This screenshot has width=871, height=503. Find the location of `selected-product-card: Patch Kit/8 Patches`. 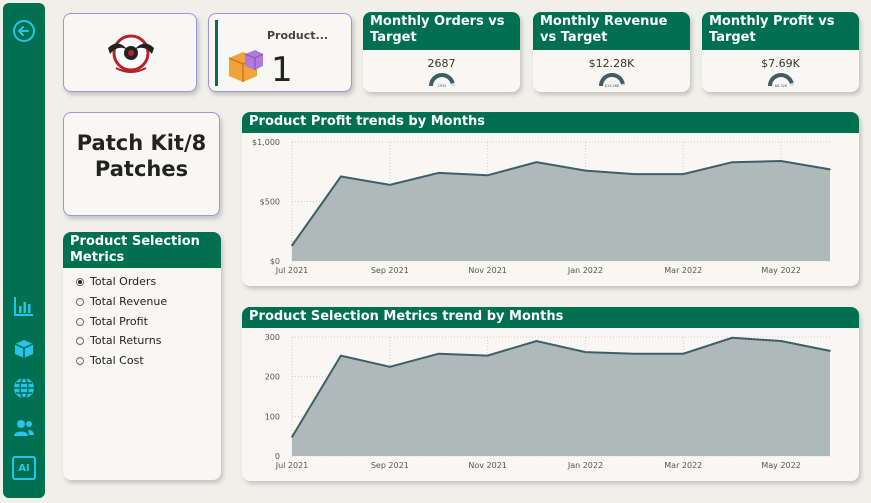

selected-product-card: Patch Kit/8 Patches is located at coordinates (141, 164).